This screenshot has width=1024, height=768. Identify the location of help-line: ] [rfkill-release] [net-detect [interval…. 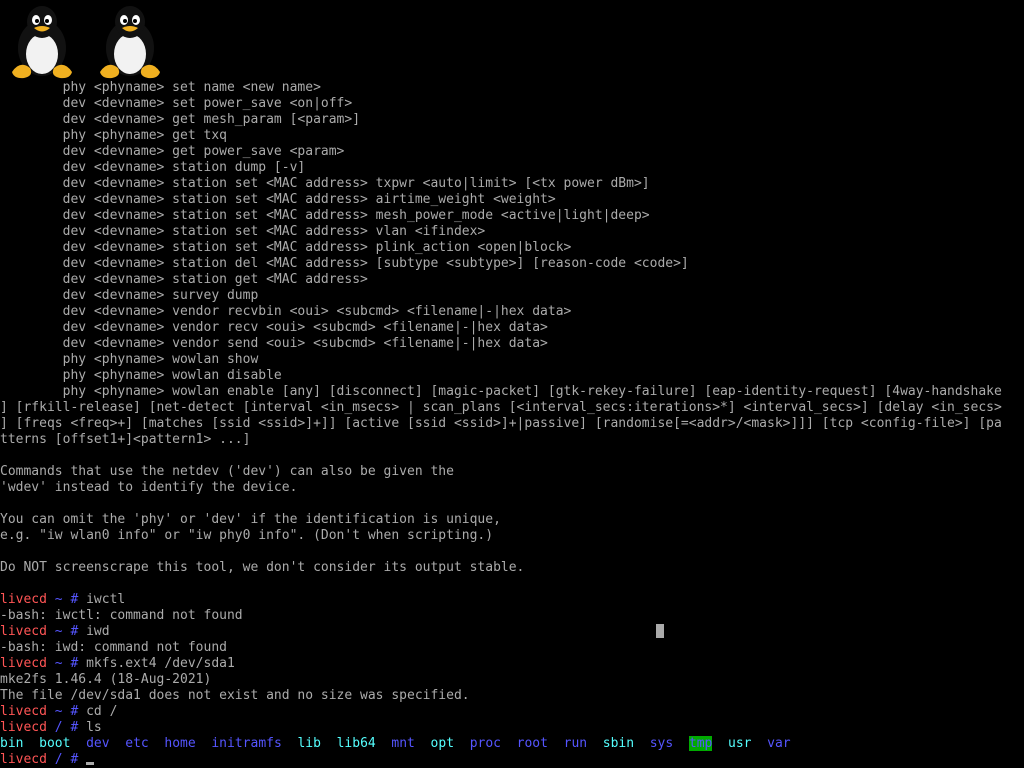
(501, 407).